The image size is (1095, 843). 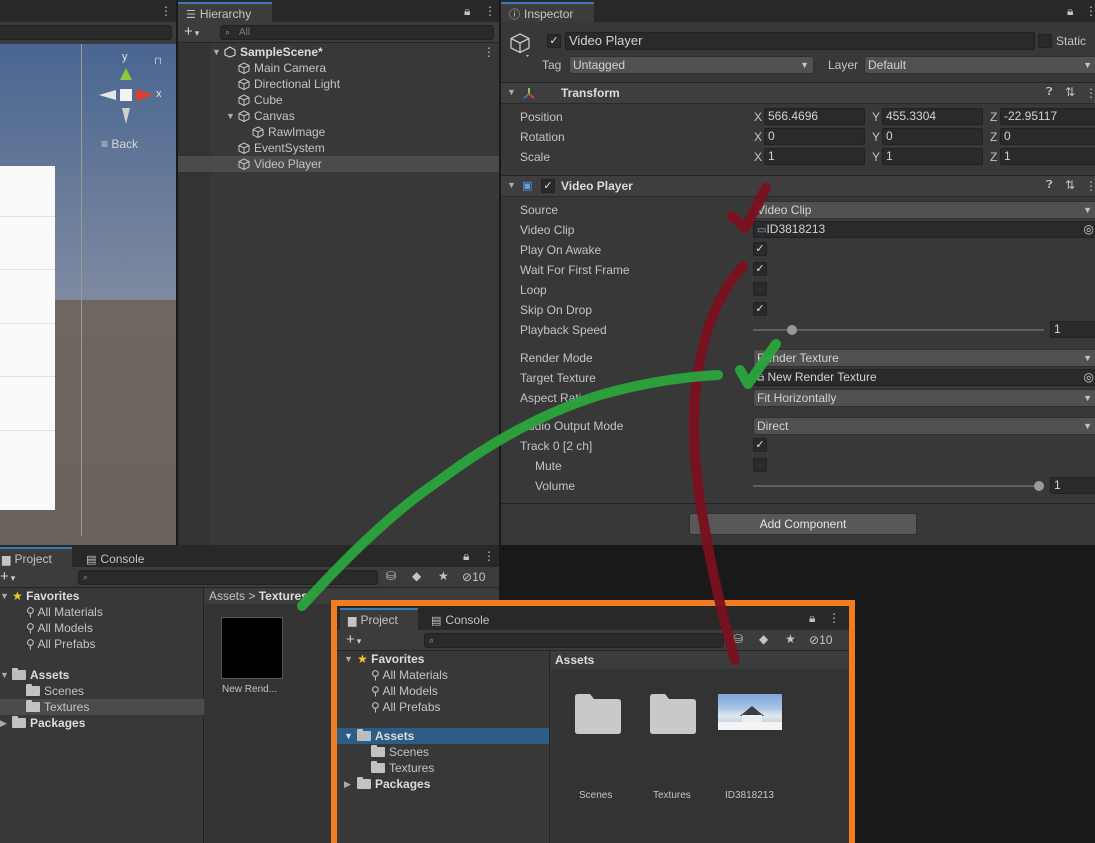 I want to click on hierarchy-item: Directional Light, so click(x=338, y=84).